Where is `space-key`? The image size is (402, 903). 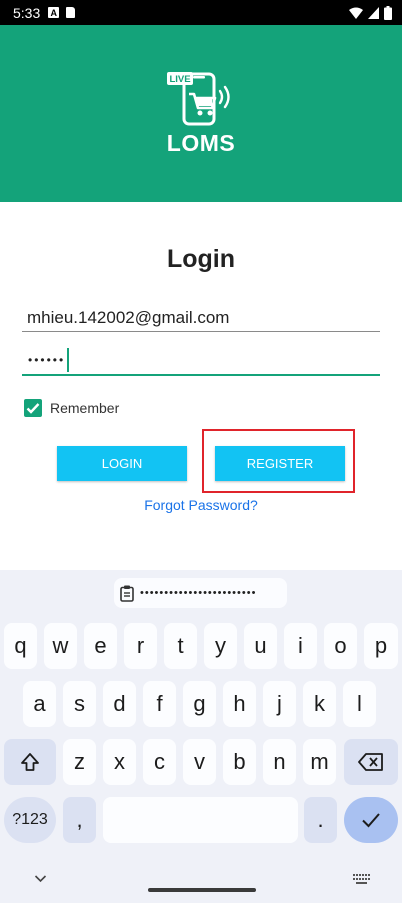 space-key is located at coordinates (200, 820).